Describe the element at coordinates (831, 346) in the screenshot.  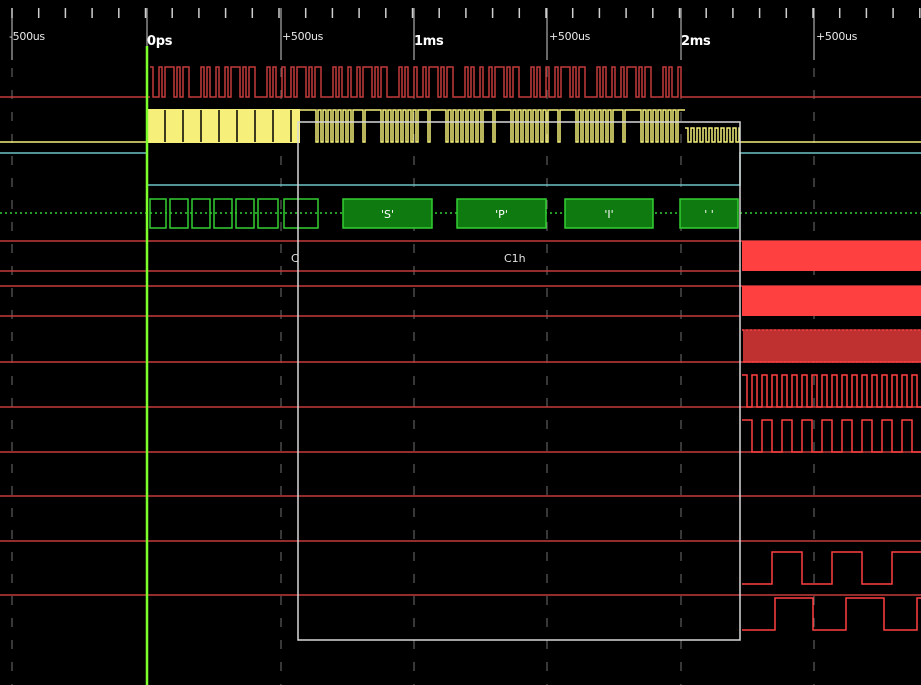
I see `fast-clock-trace` at that location.